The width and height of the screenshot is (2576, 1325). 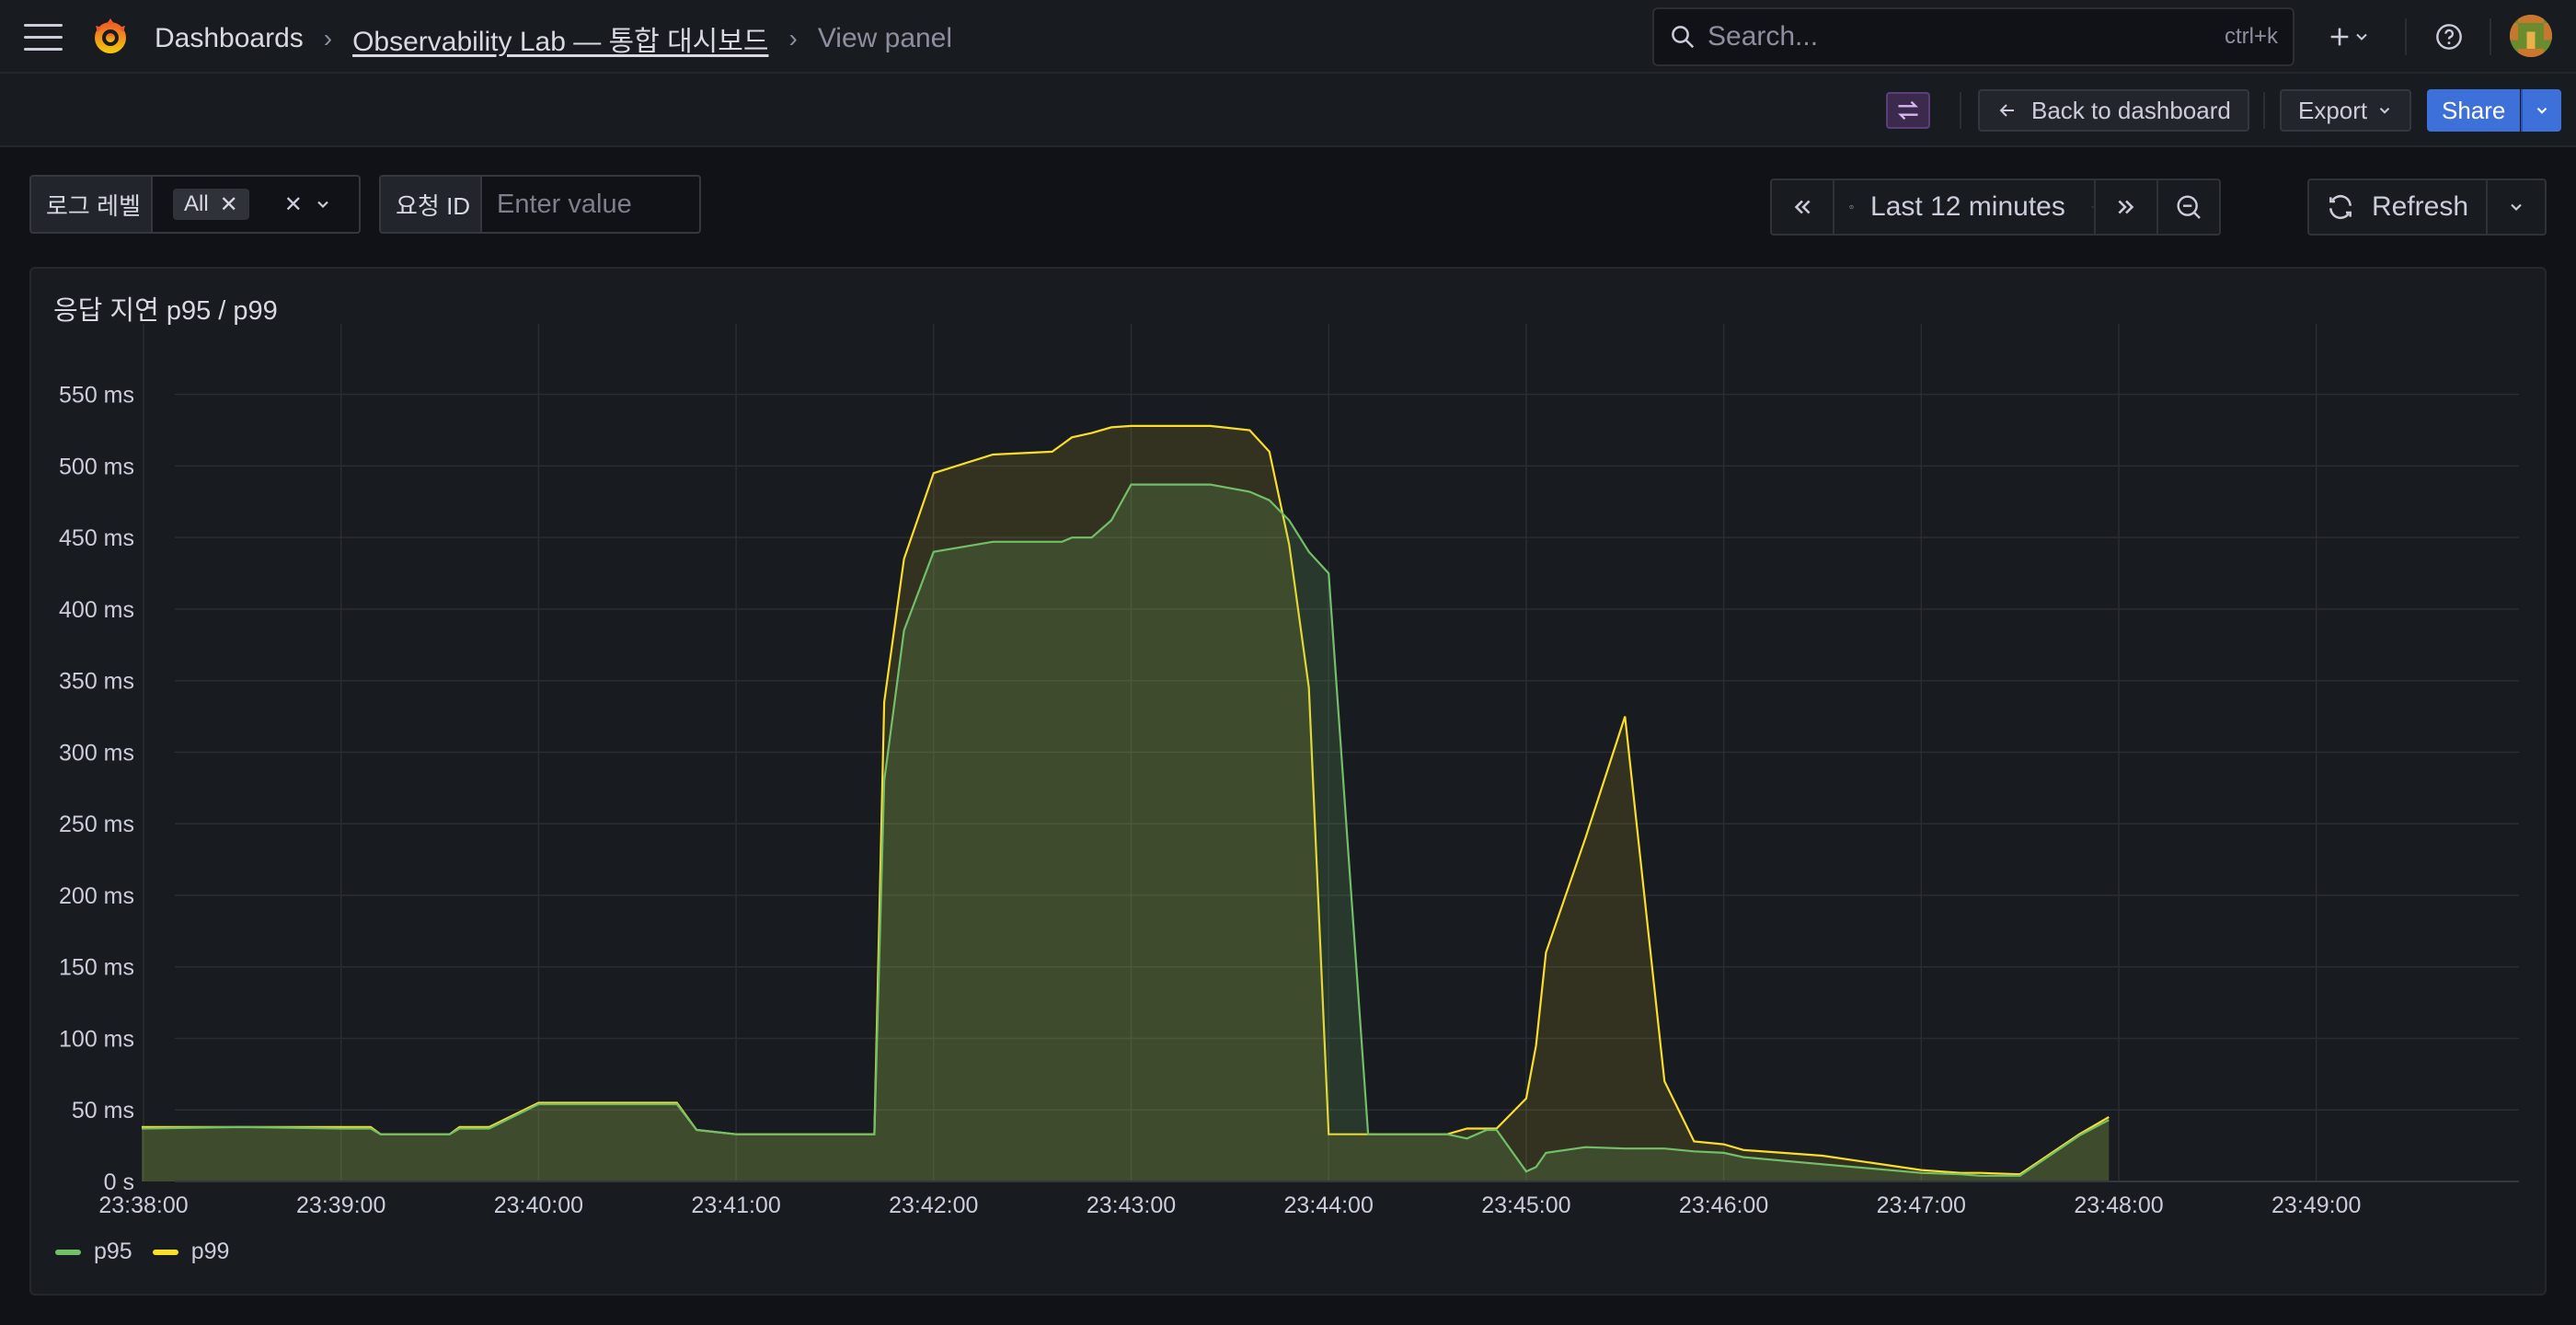 I want to click on zoom-out-icon, so click(x=2189, y=207).